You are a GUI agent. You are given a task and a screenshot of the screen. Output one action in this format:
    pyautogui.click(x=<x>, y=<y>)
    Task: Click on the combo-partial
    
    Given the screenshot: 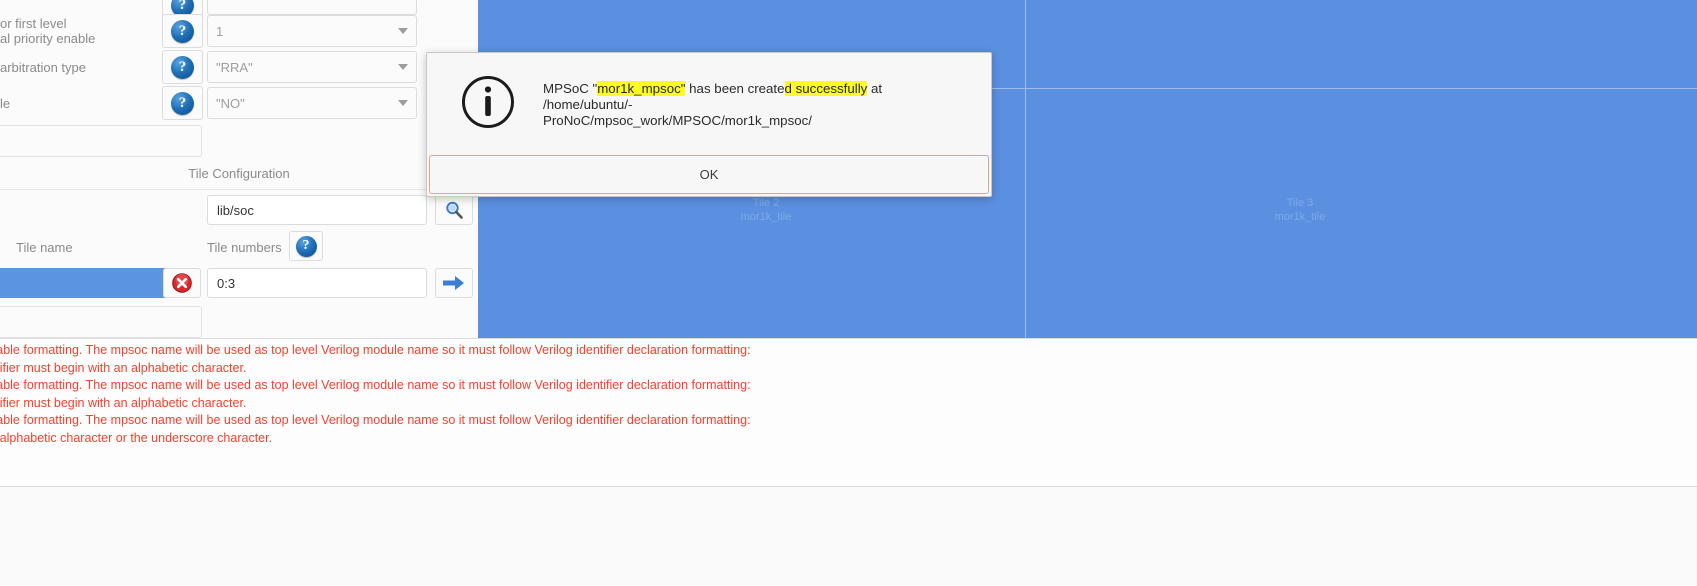 What is the action you would take?
    pyautogui.click(x=312, y=7)
    